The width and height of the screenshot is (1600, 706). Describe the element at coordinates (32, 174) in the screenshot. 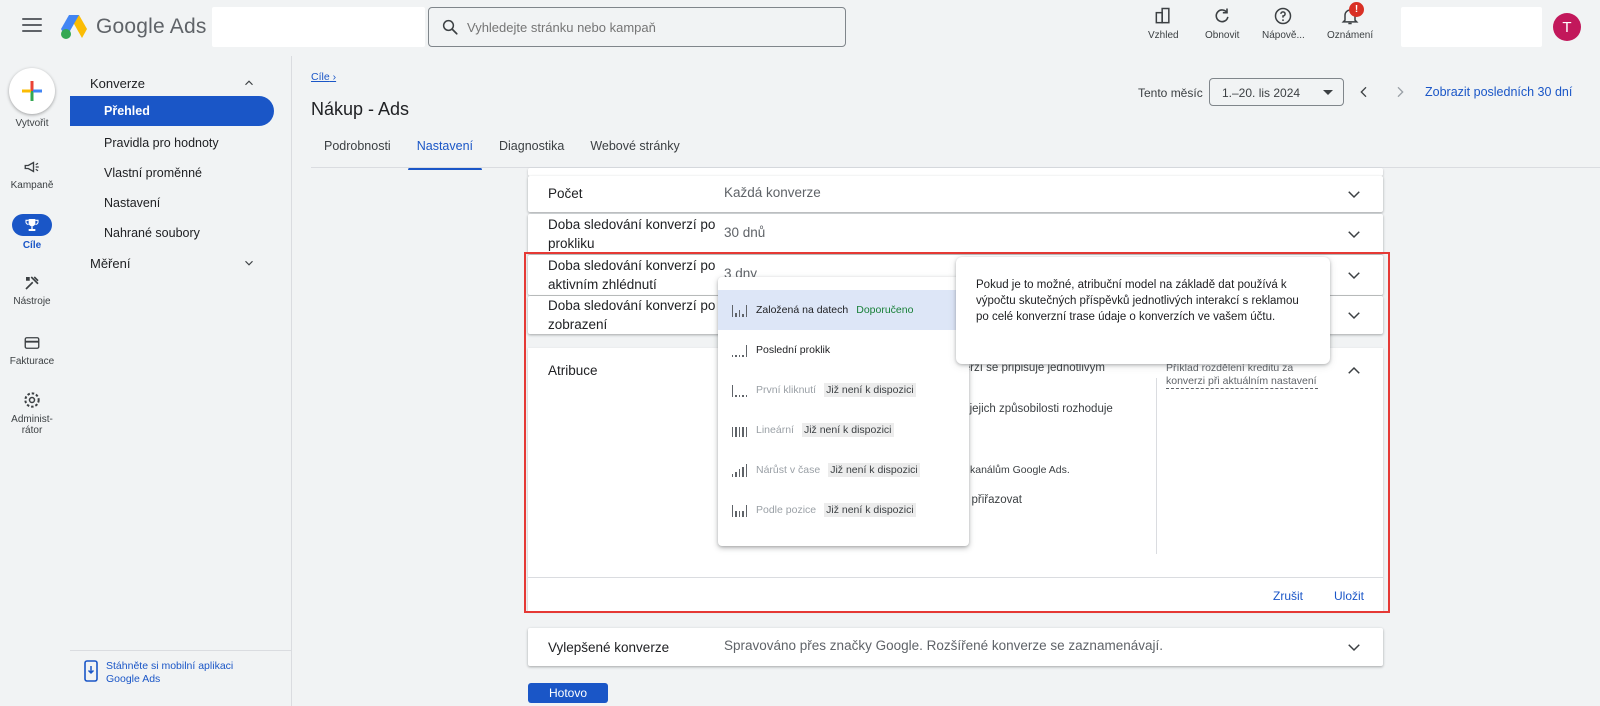

I see `rail-item-campaigns: Kampaně` at that location.